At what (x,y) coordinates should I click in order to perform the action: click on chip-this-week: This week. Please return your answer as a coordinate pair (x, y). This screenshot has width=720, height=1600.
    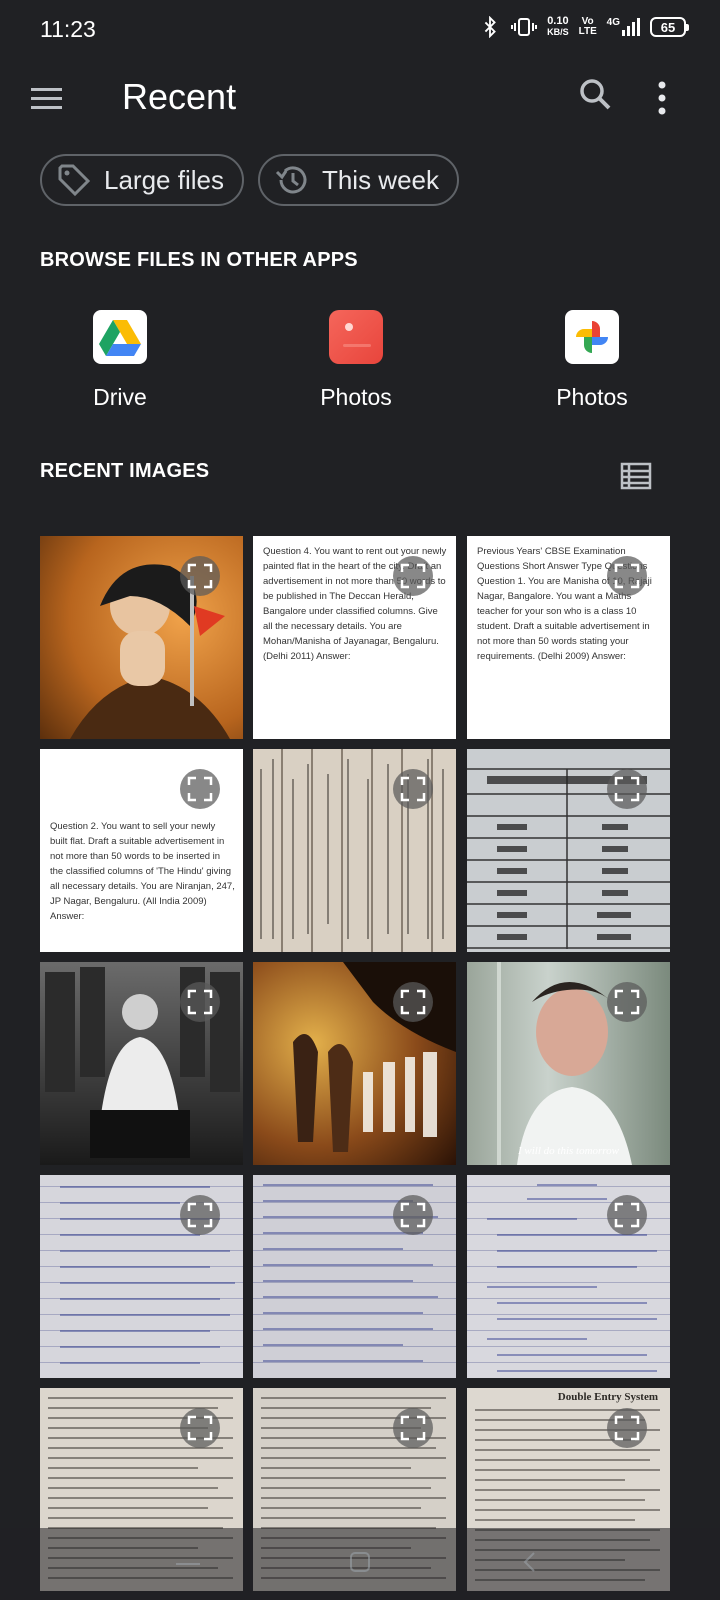
    Looking at the image, I should click on (358, 180).